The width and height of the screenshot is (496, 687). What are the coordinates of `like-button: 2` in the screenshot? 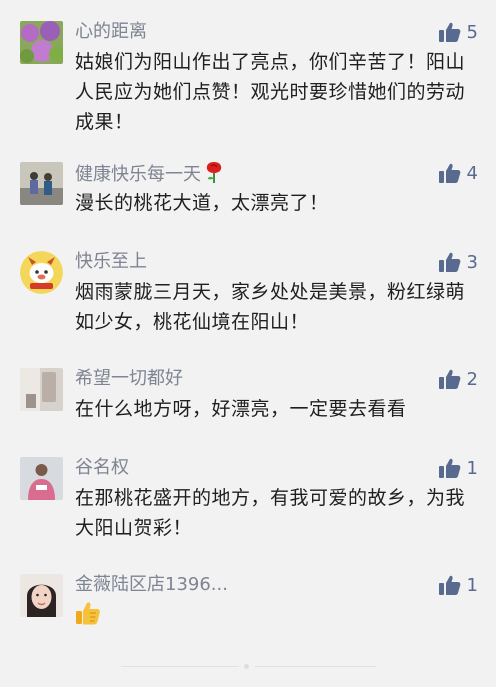 It's located at (458, 379).